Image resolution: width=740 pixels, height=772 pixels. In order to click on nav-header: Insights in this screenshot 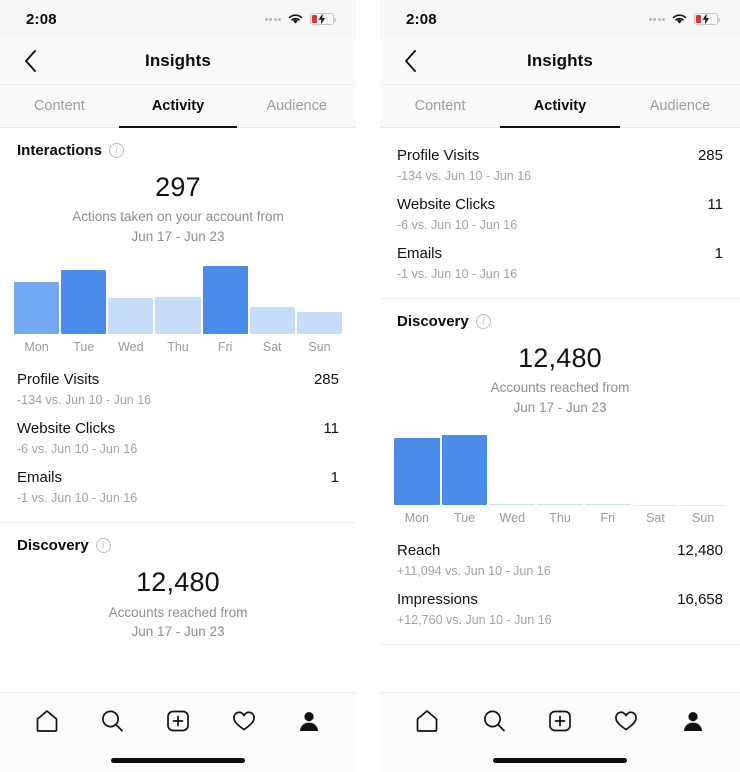, I will do `click(560, 61)`.